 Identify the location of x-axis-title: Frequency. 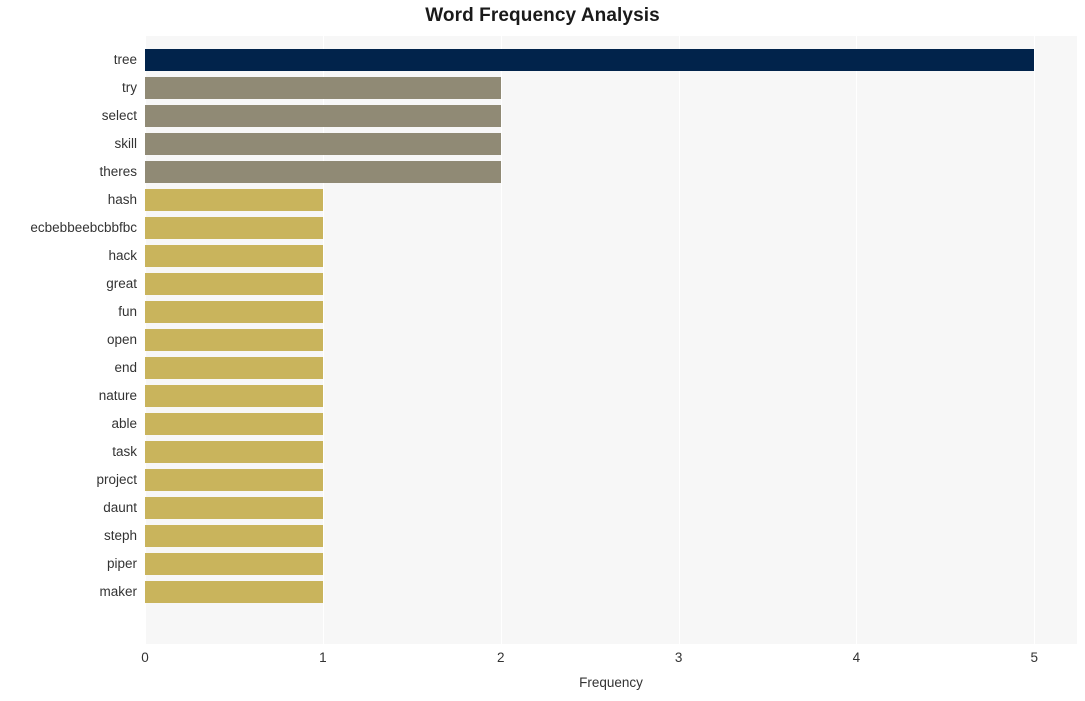
(611, 682).